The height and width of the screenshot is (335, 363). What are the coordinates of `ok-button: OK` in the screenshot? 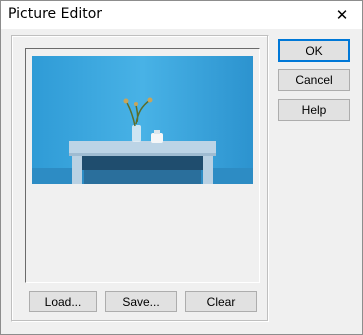 It's located at (314, 50).